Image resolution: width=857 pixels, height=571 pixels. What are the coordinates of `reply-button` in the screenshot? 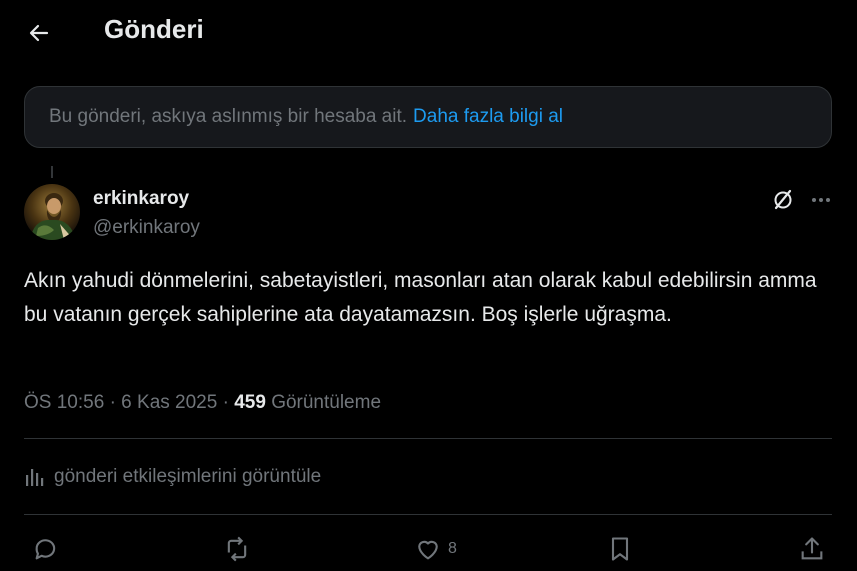 It's located at (46, 549).